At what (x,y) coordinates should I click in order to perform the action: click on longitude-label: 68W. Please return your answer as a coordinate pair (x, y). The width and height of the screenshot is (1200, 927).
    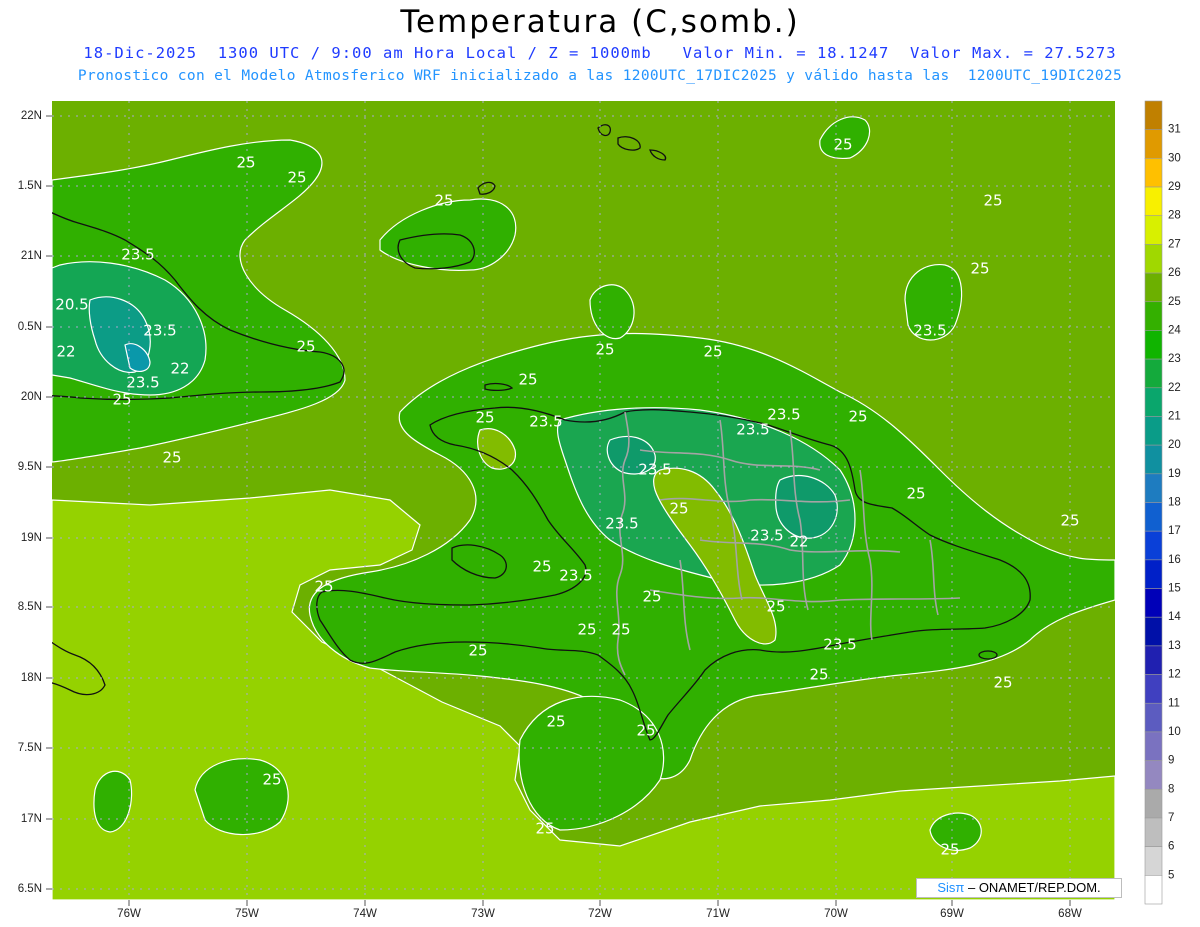
    Looking at the image, I should click on (1070, 914).